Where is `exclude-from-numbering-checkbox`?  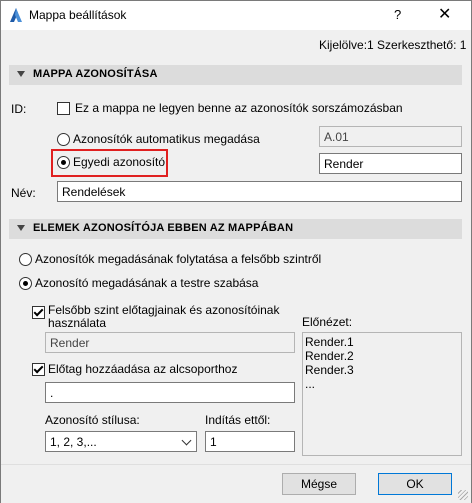 exclude-from-numbering-checkbox is located at coordinates (63, 108).